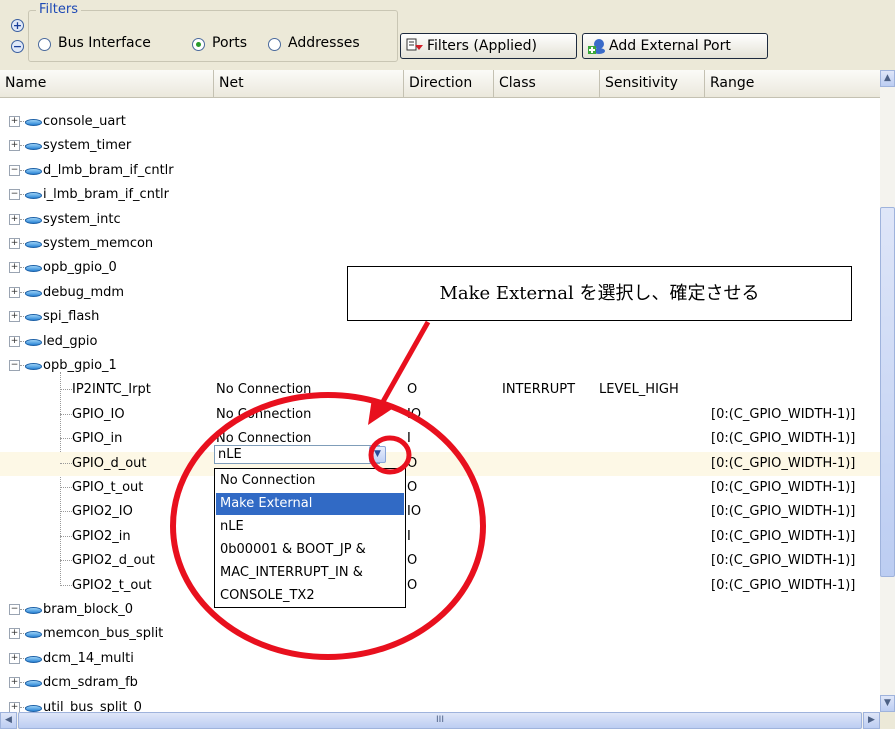 This screenshot has height=729, width=895. What do you see at coordinates (440, 463) in the screenshot?
I see `tree-row-port: GPIO_d_out O [0:(C_GPIO_WIDTH-1)]` at bounding box center [440, 463].